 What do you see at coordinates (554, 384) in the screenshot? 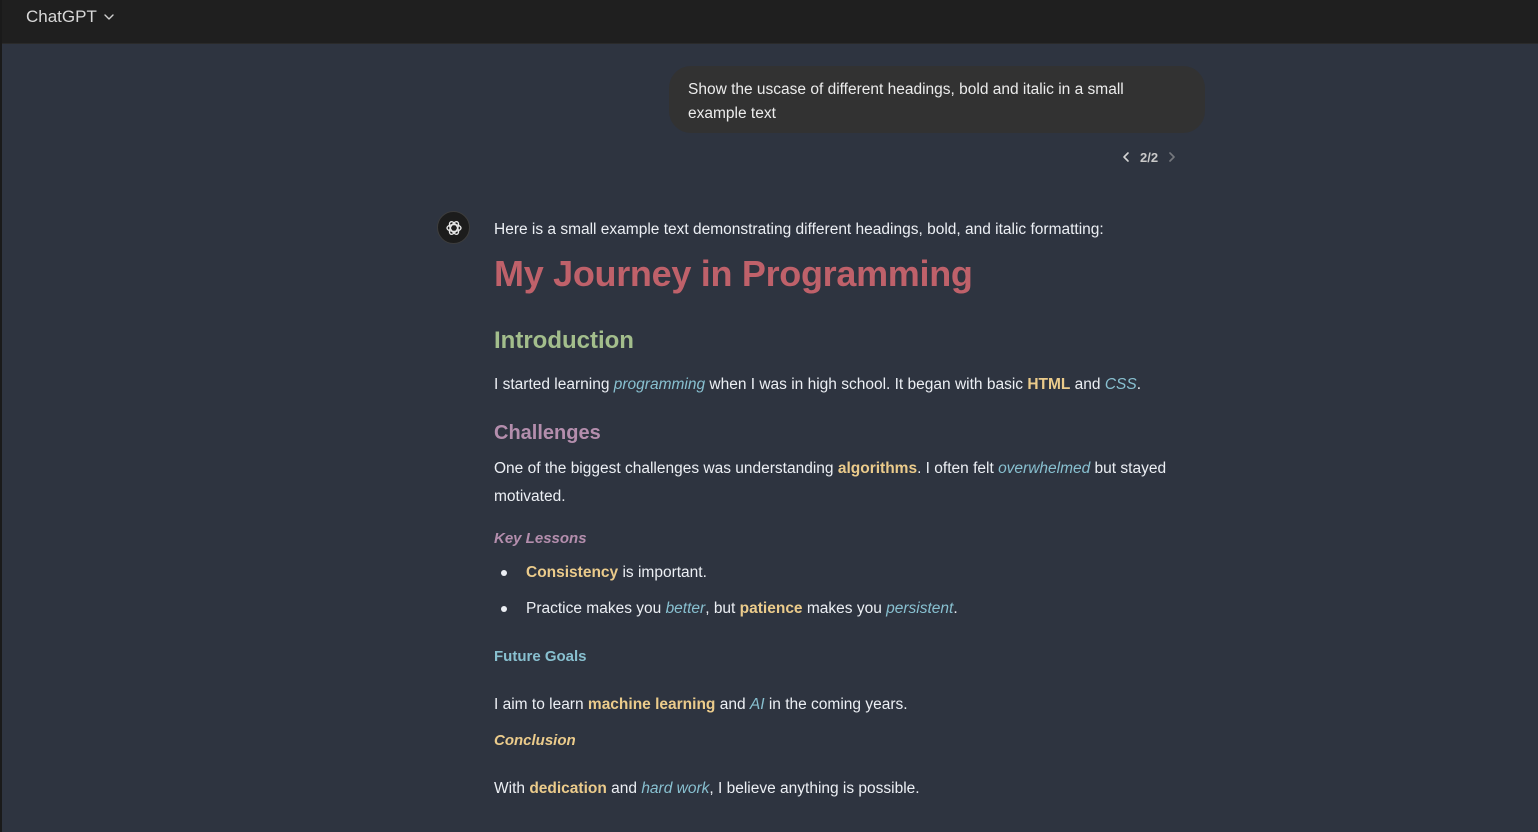
I see `text: I started learning` at bounding box center [554, 384].